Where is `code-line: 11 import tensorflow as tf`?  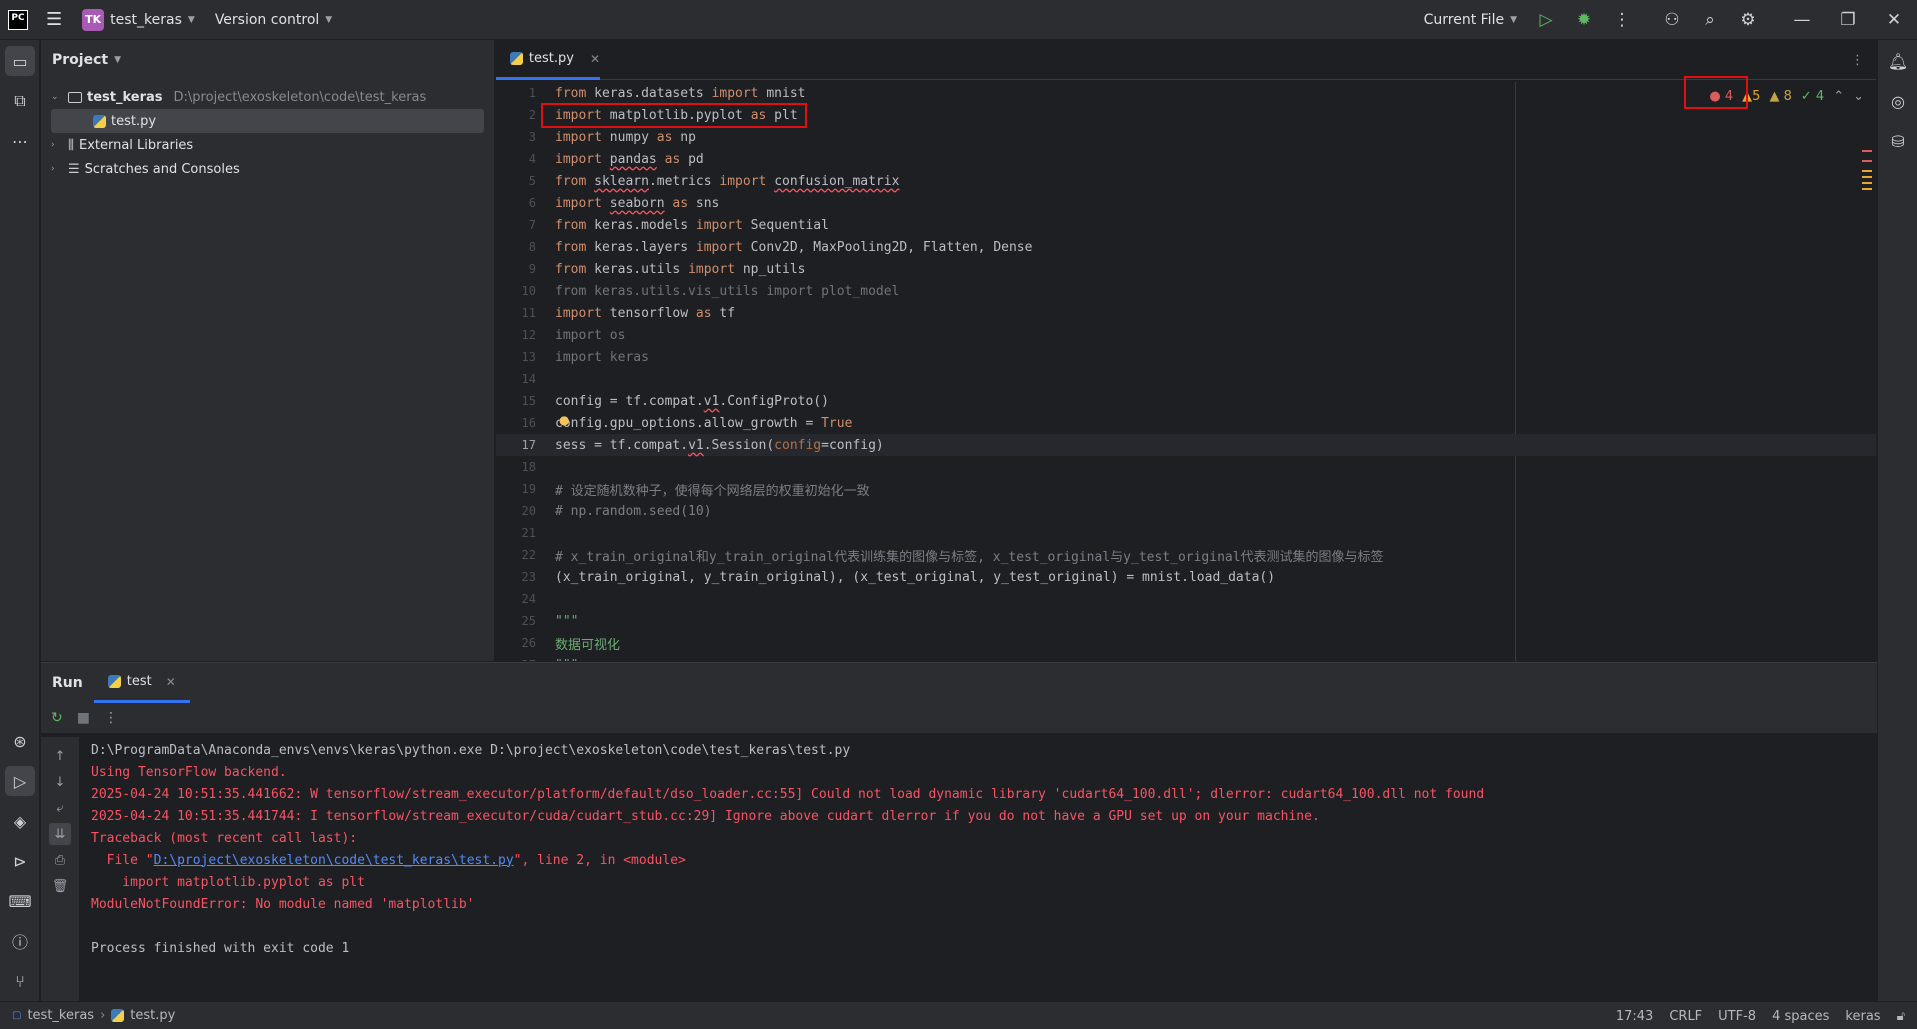
code-line: 11 import tensorflow as tf is located at coordinates (628, 313).